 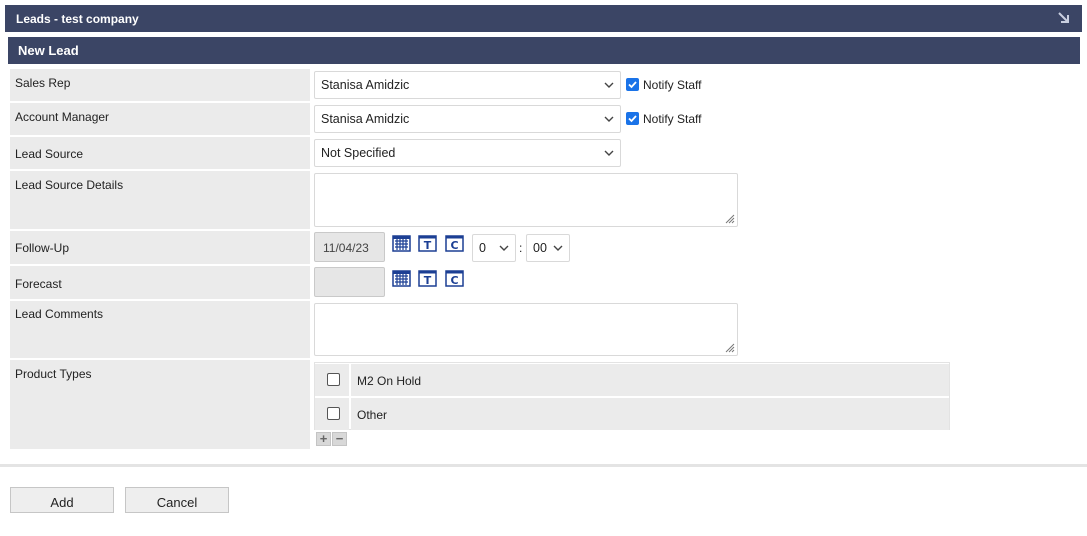 I want to click on account-manager-select: Stanisa Amidzic, so click(x=467, y=119).